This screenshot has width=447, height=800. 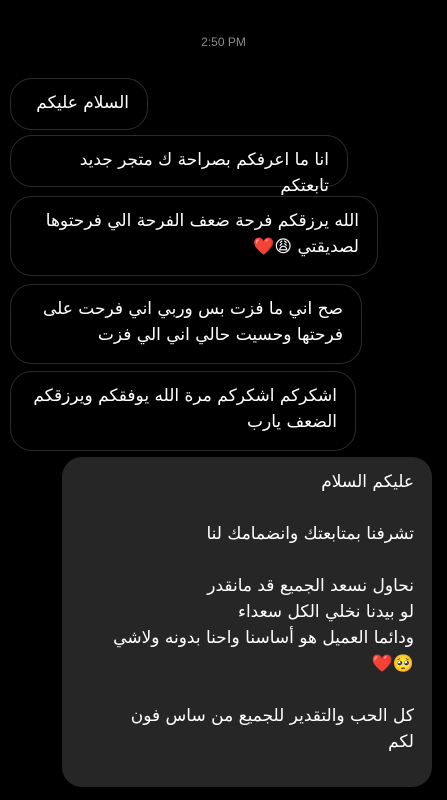 I want to click on incoming-message-bubble: السلام عليكم, so click(x=79, y=104).